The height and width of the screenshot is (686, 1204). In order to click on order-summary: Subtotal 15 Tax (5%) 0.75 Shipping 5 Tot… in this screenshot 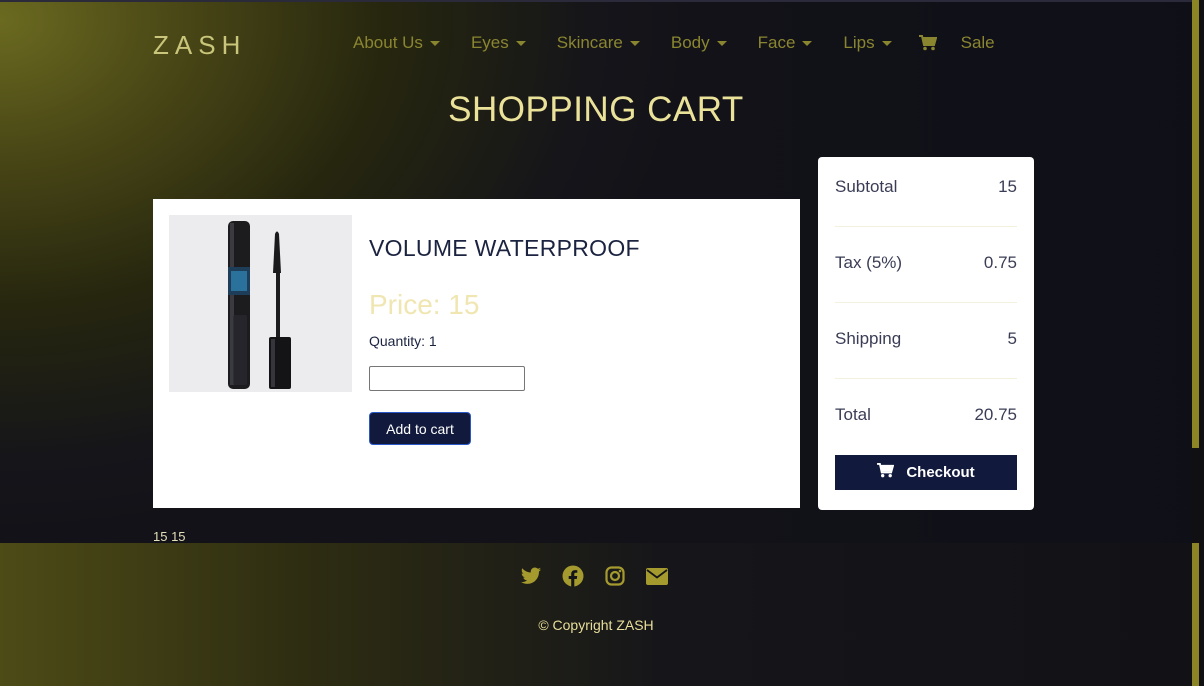, I will do `click(926, 333)`.